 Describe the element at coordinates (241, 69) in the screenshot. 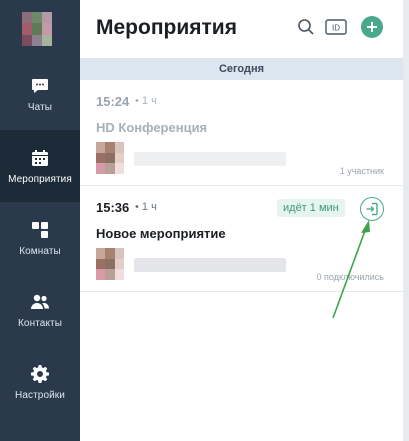

I see `date-separator: Сегодня` at that location.